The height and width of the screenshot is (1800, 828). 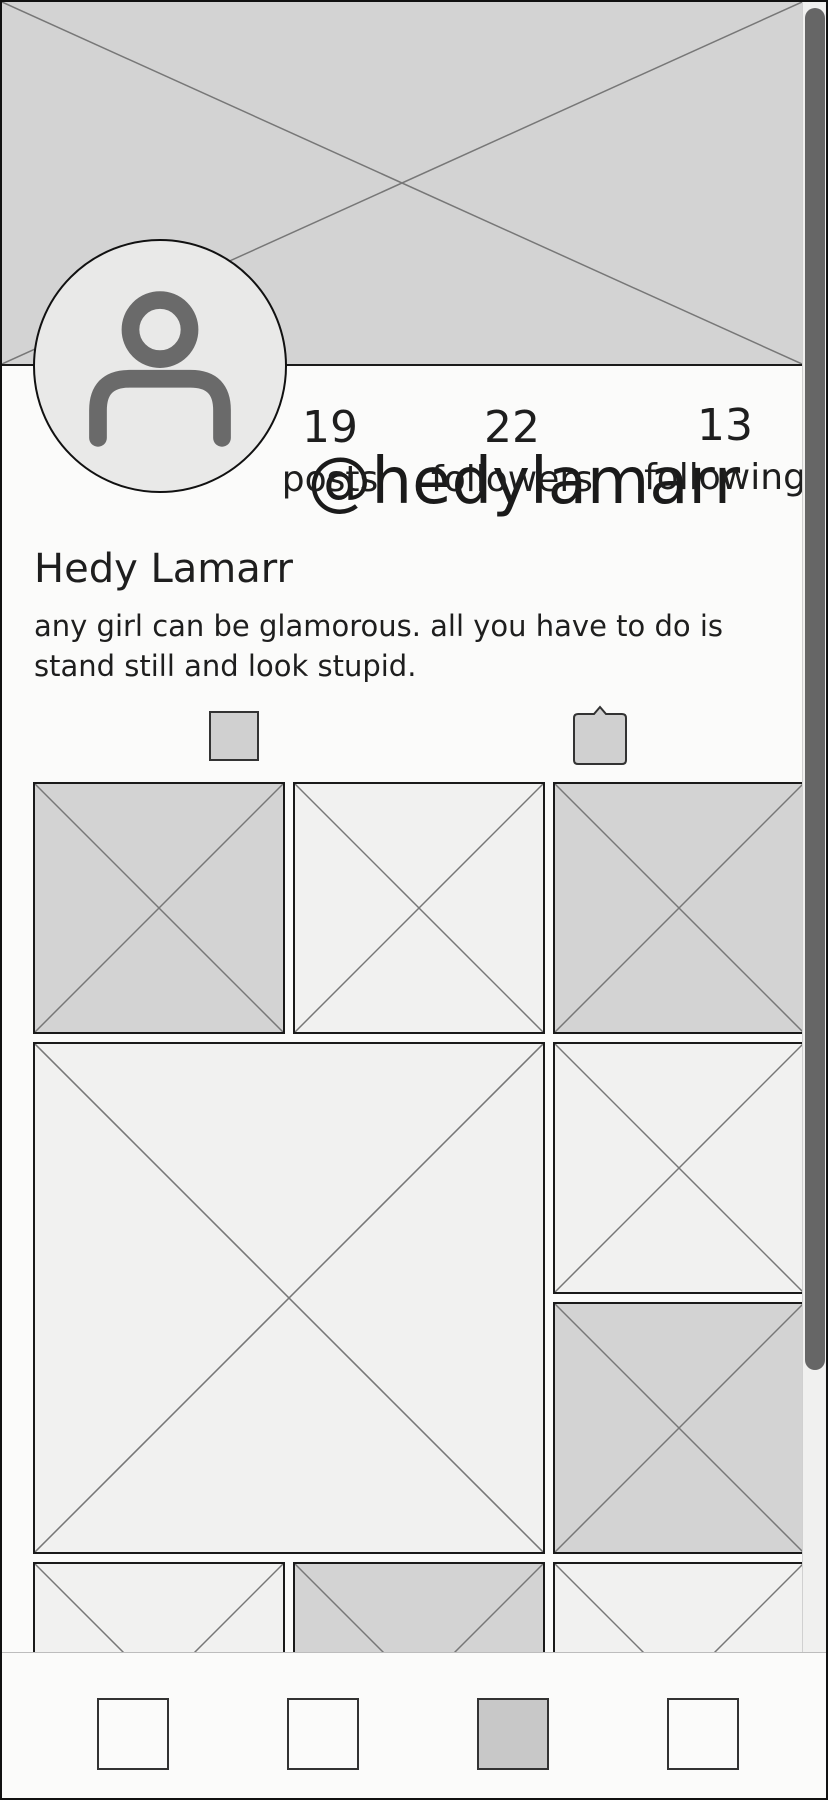 What do you see at coordinates (703, 1734) in the screenshot?
I see `settings-icon` at bounding box center [703, 1734].